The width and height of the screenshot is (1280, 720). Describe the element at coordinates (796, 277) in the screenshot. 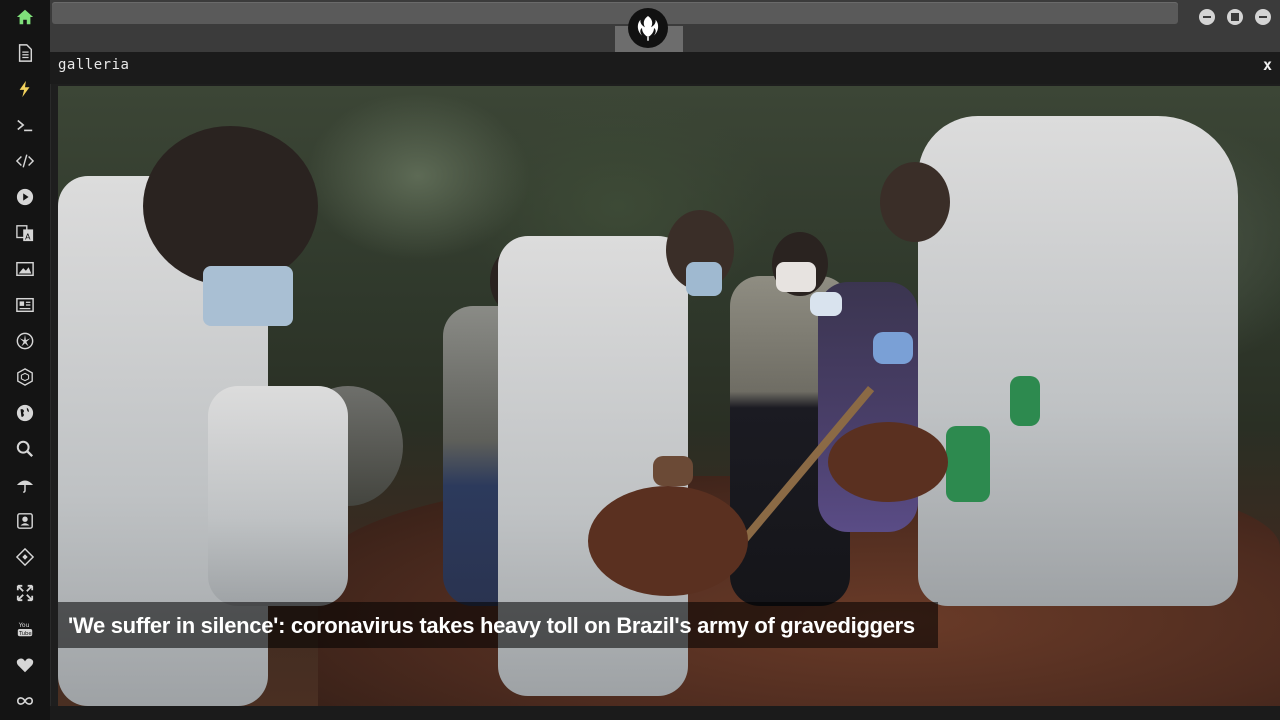

I see `woman-hugging-mask` at that location.